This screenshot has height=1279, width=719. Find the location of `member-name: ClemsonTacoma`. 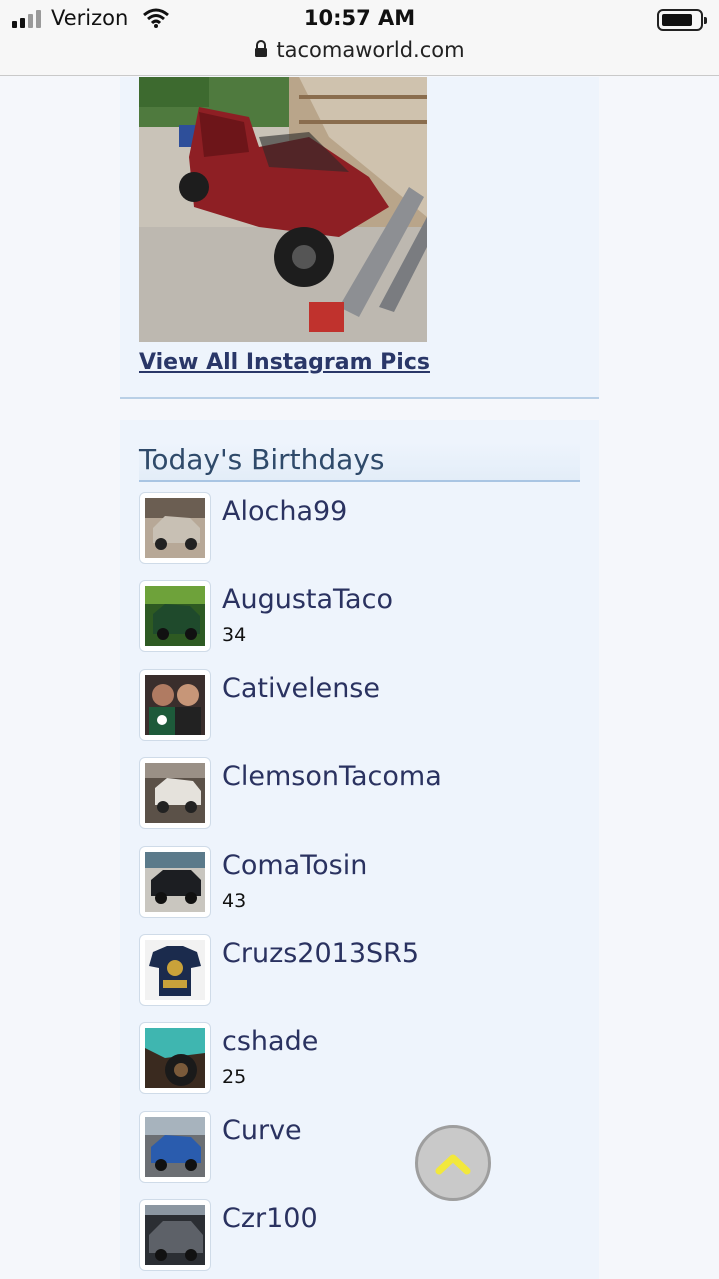

member-name: ClemsonTacoma is located at coordinates (332, 776).